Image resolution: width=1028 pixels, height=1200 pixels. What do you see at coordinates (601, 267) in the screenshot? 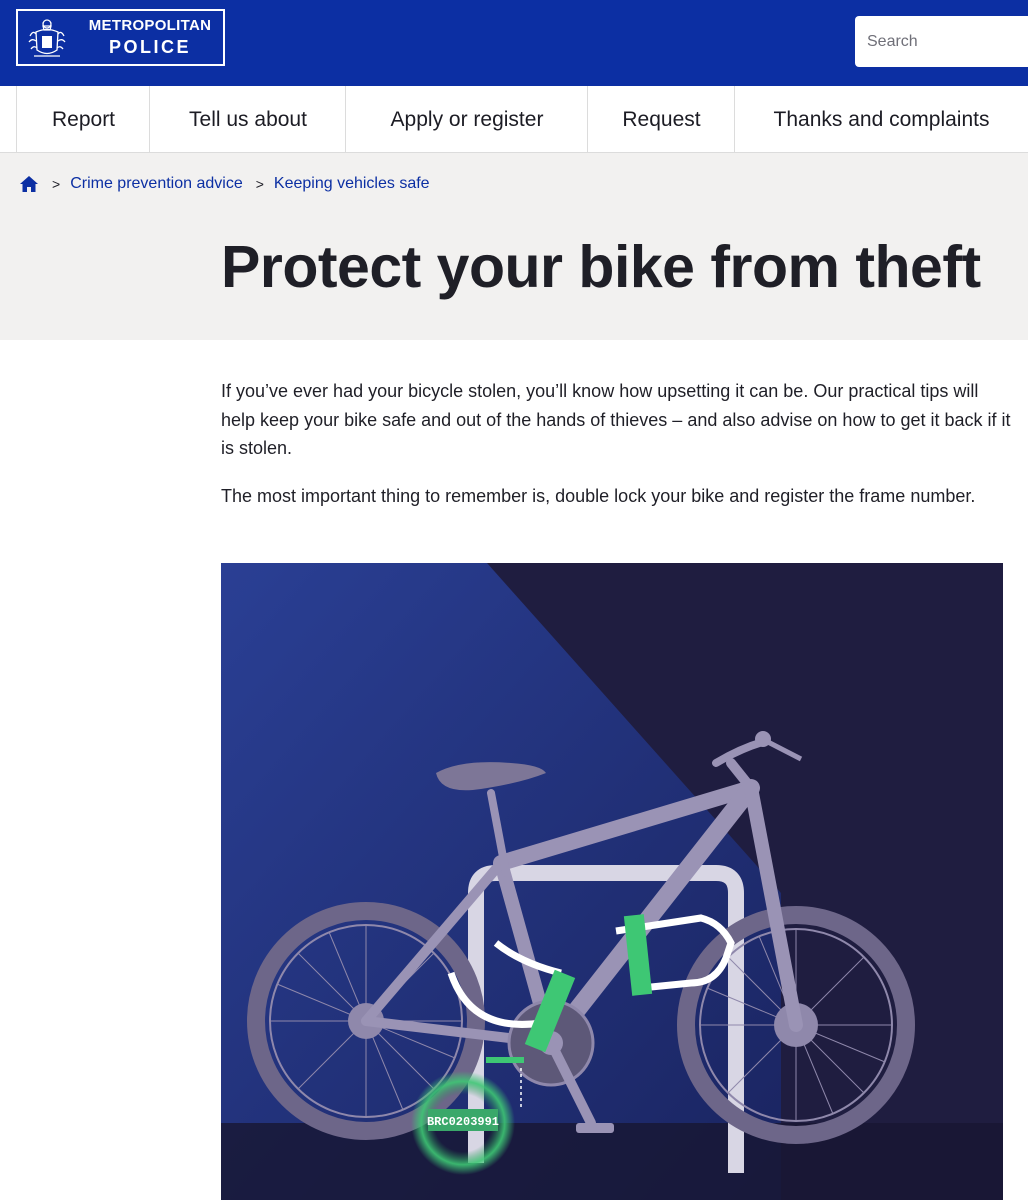
I see `page-title: Protect your bike from theft` at bounding box center [601, 267].